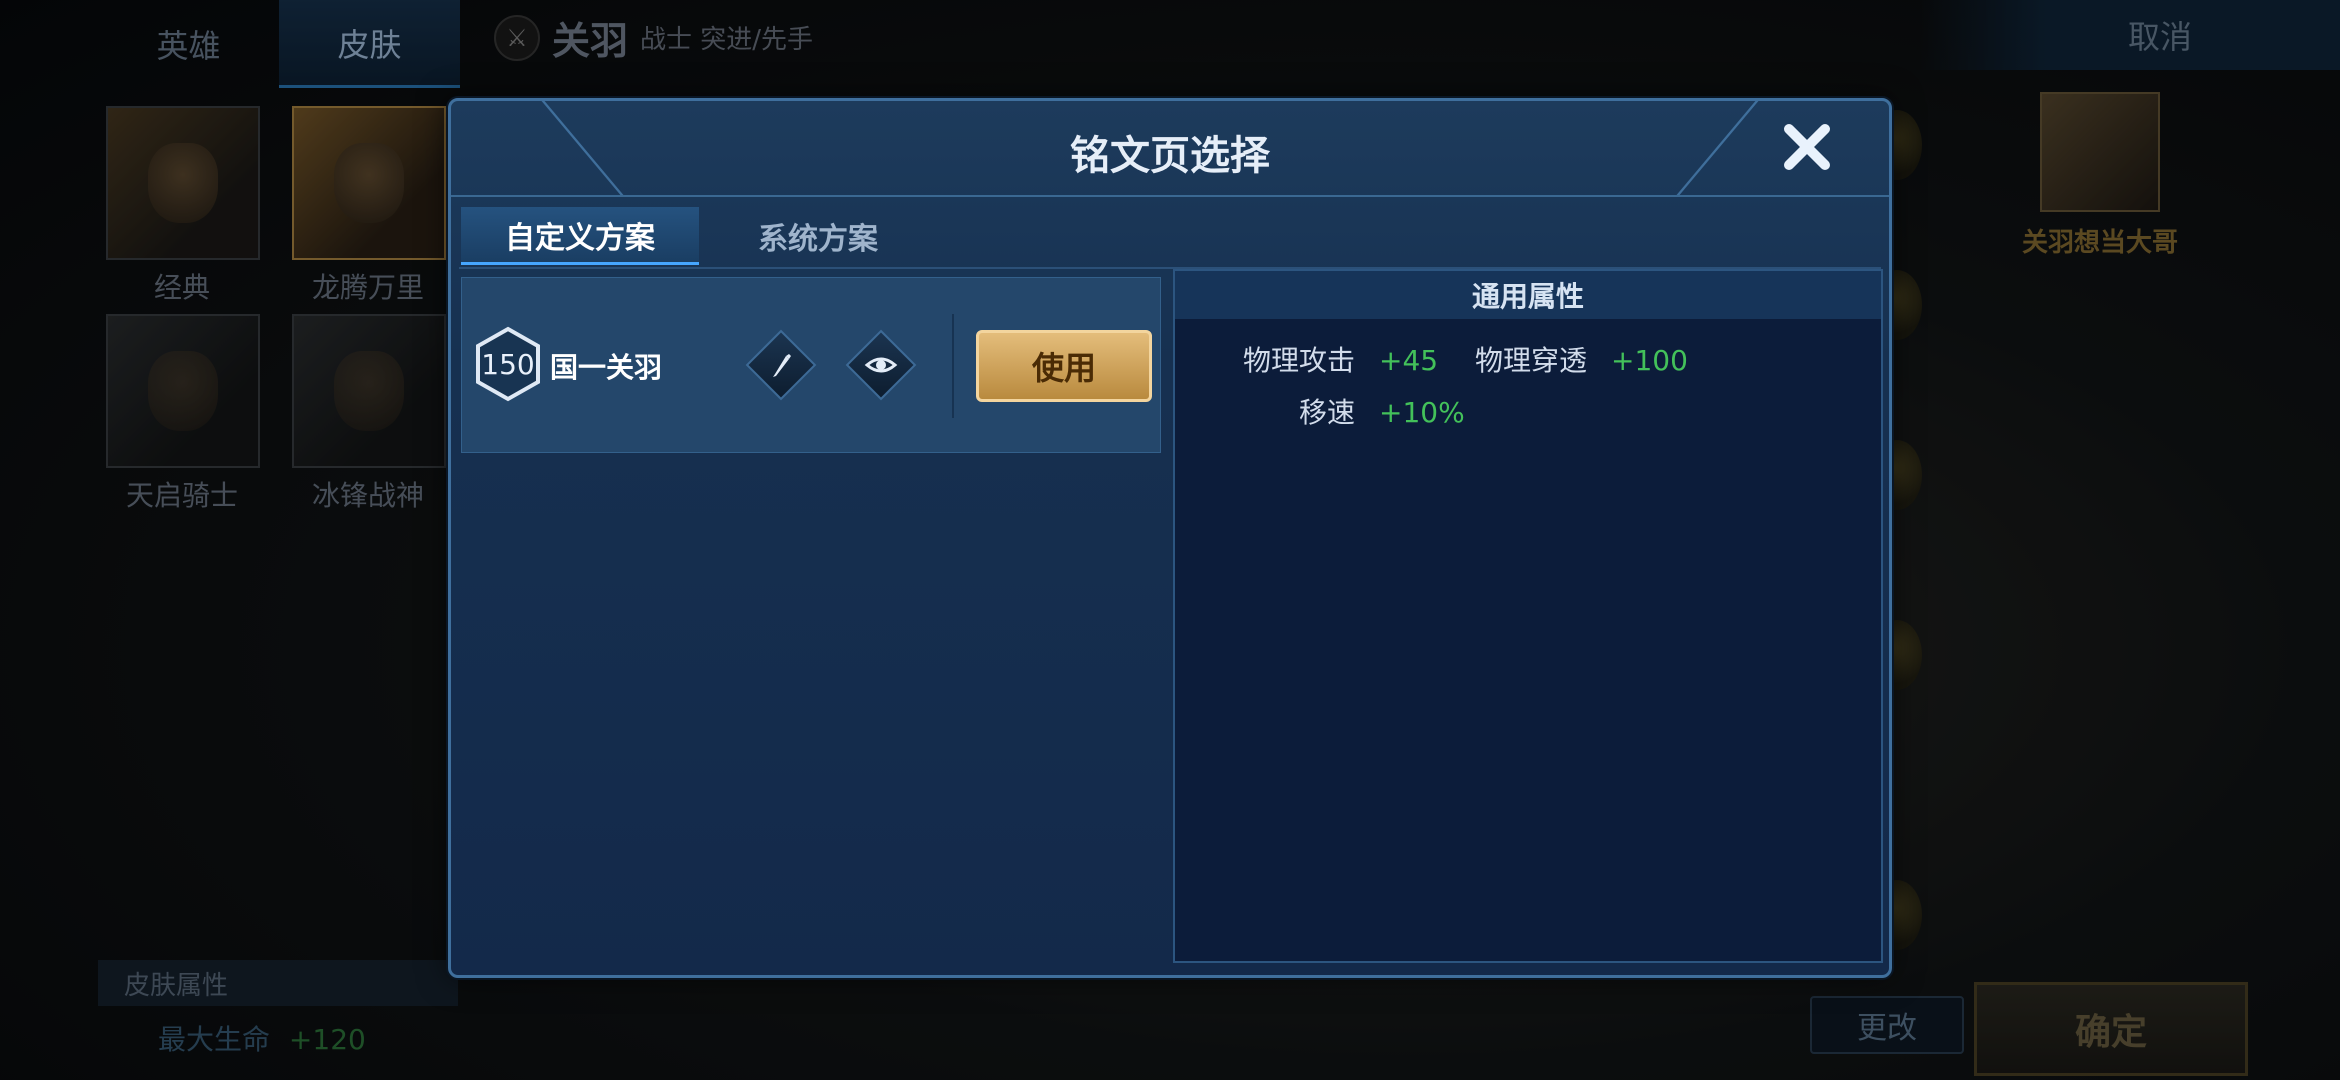 This screenshot has height=1080, width=2340. I want to click on attribute-key: 物理攻击, so click(1298, 360).